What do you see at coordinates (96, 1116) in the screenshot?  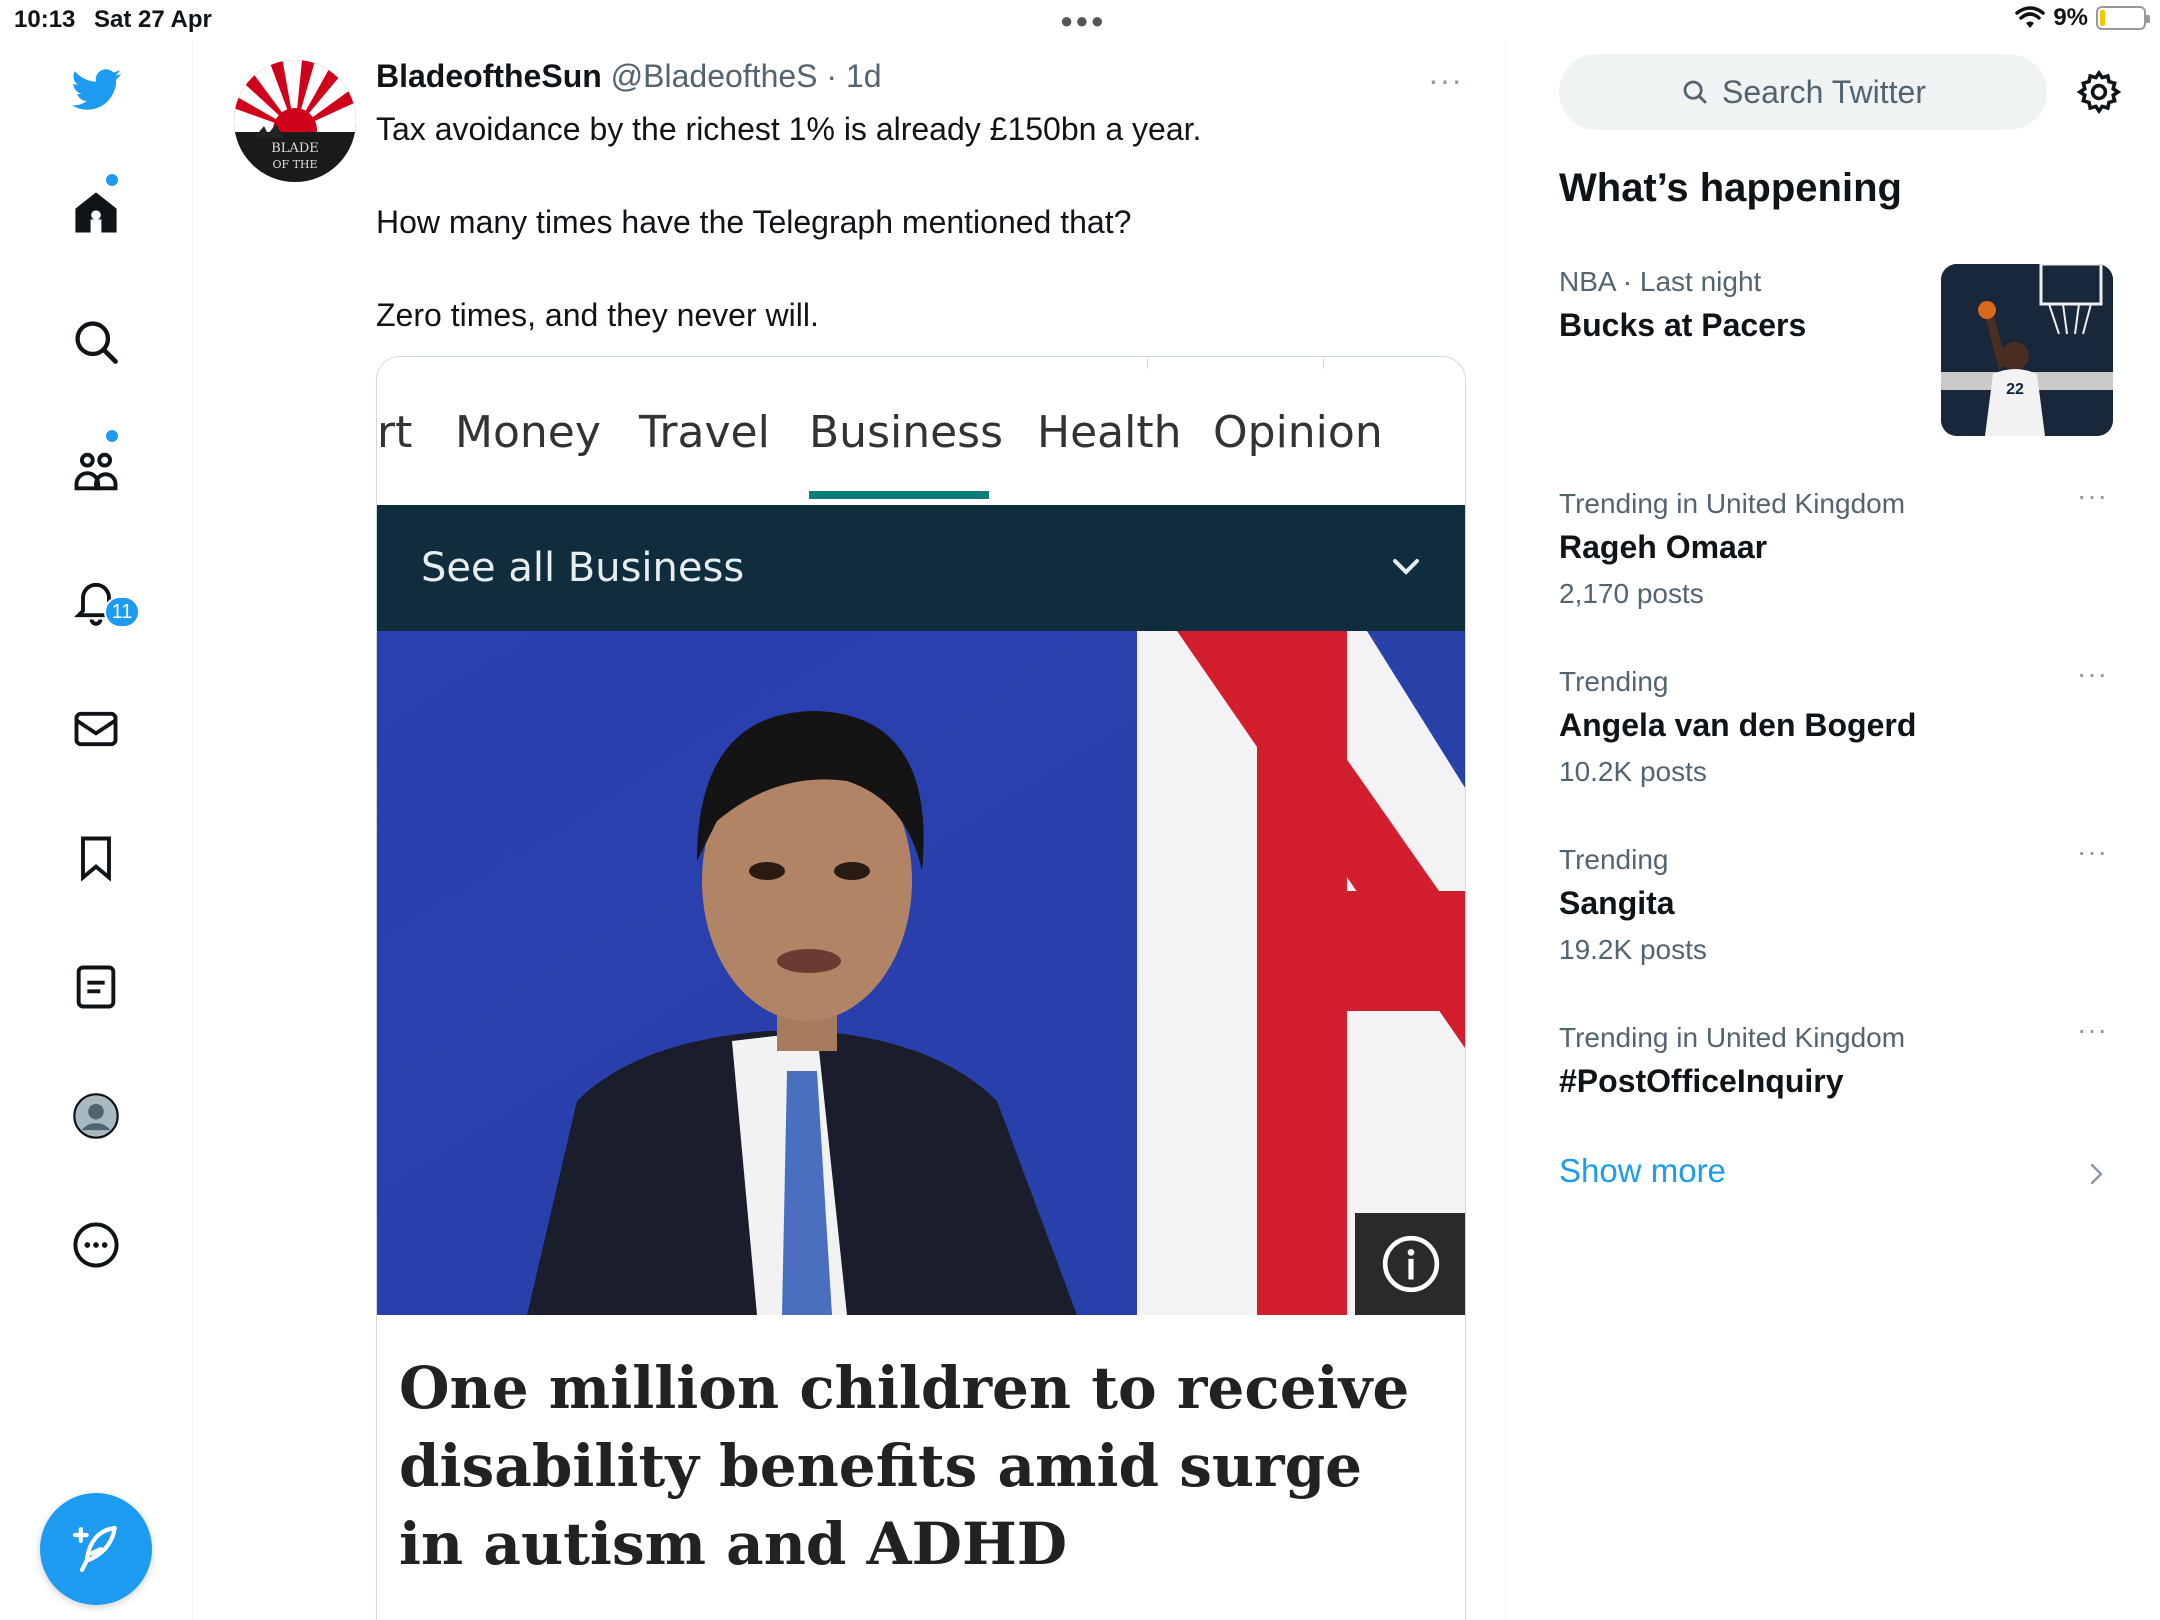 I see `profile-icon` at bounding box center [96, 1116].